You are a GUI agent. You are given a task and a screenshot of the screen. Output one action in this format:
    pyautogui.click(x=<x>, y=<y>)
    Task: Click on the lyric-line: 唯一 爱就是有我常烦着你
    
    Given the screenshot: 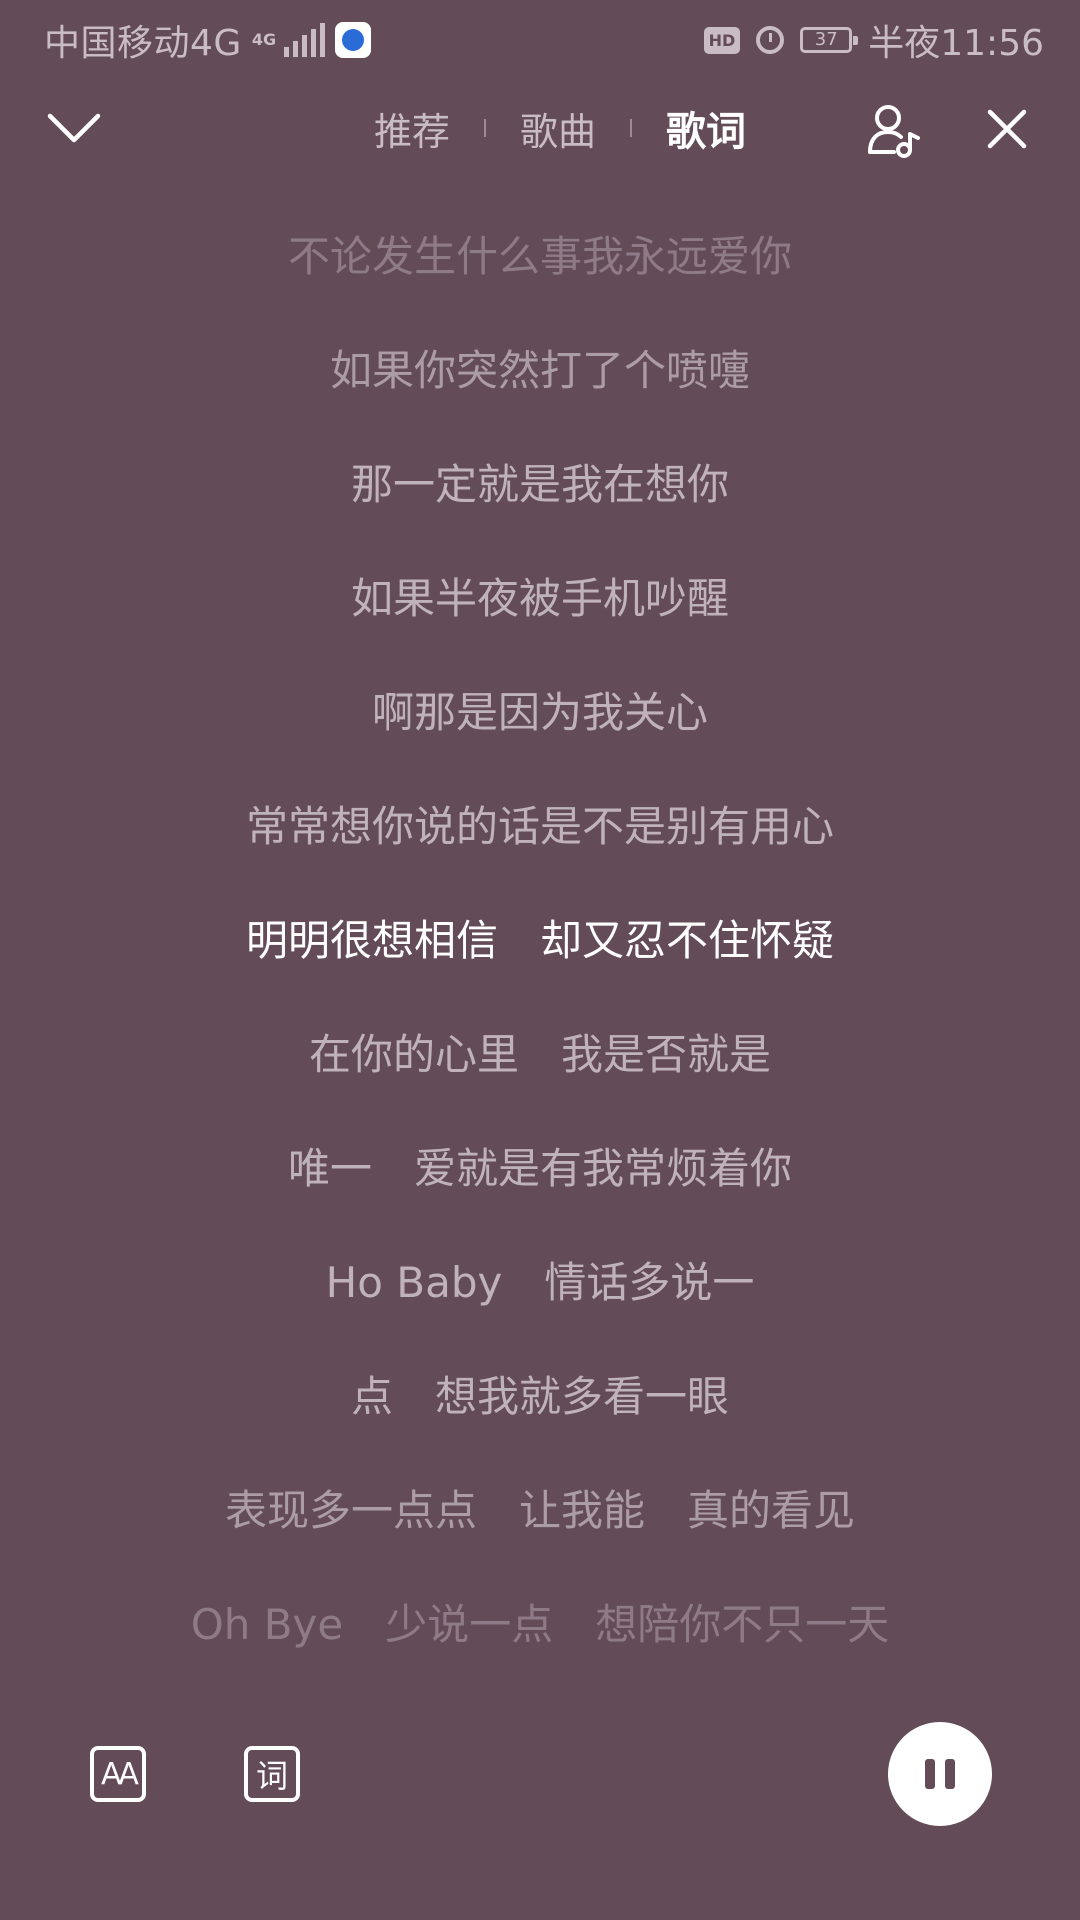 What is the action you would take?
    pyautogui.click(x=540, y=1169)
    